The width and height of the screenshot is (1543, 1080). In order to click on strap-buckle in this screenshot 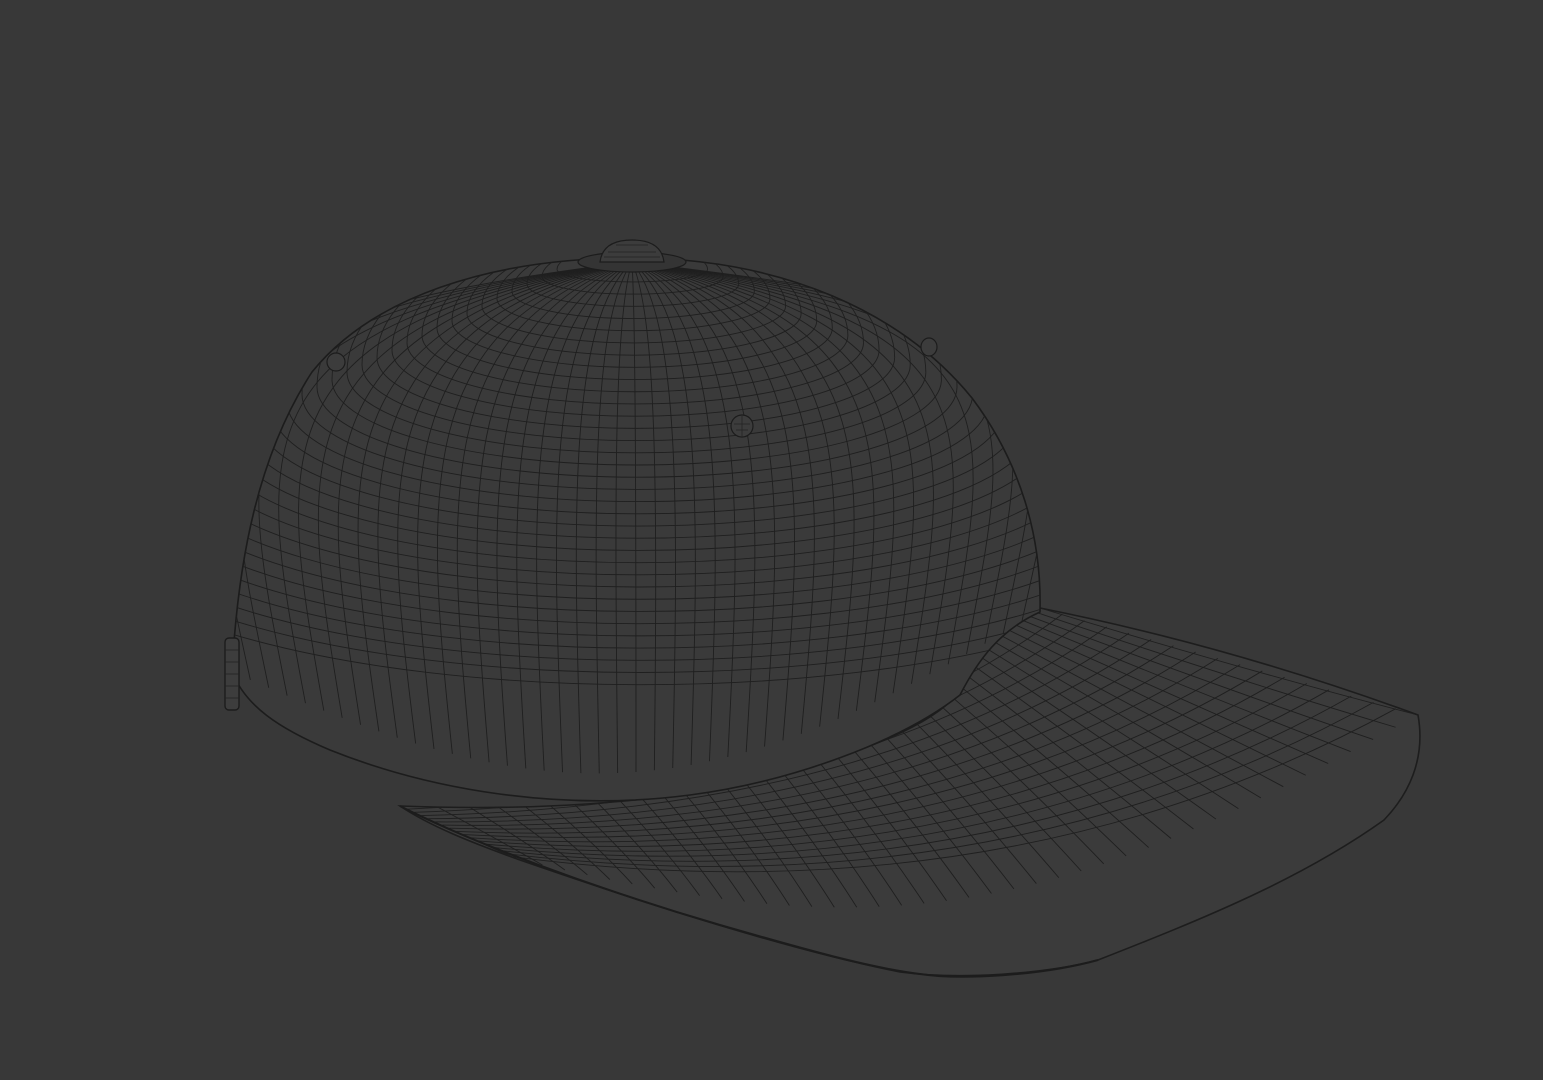, I will do `click(232, 674)`.